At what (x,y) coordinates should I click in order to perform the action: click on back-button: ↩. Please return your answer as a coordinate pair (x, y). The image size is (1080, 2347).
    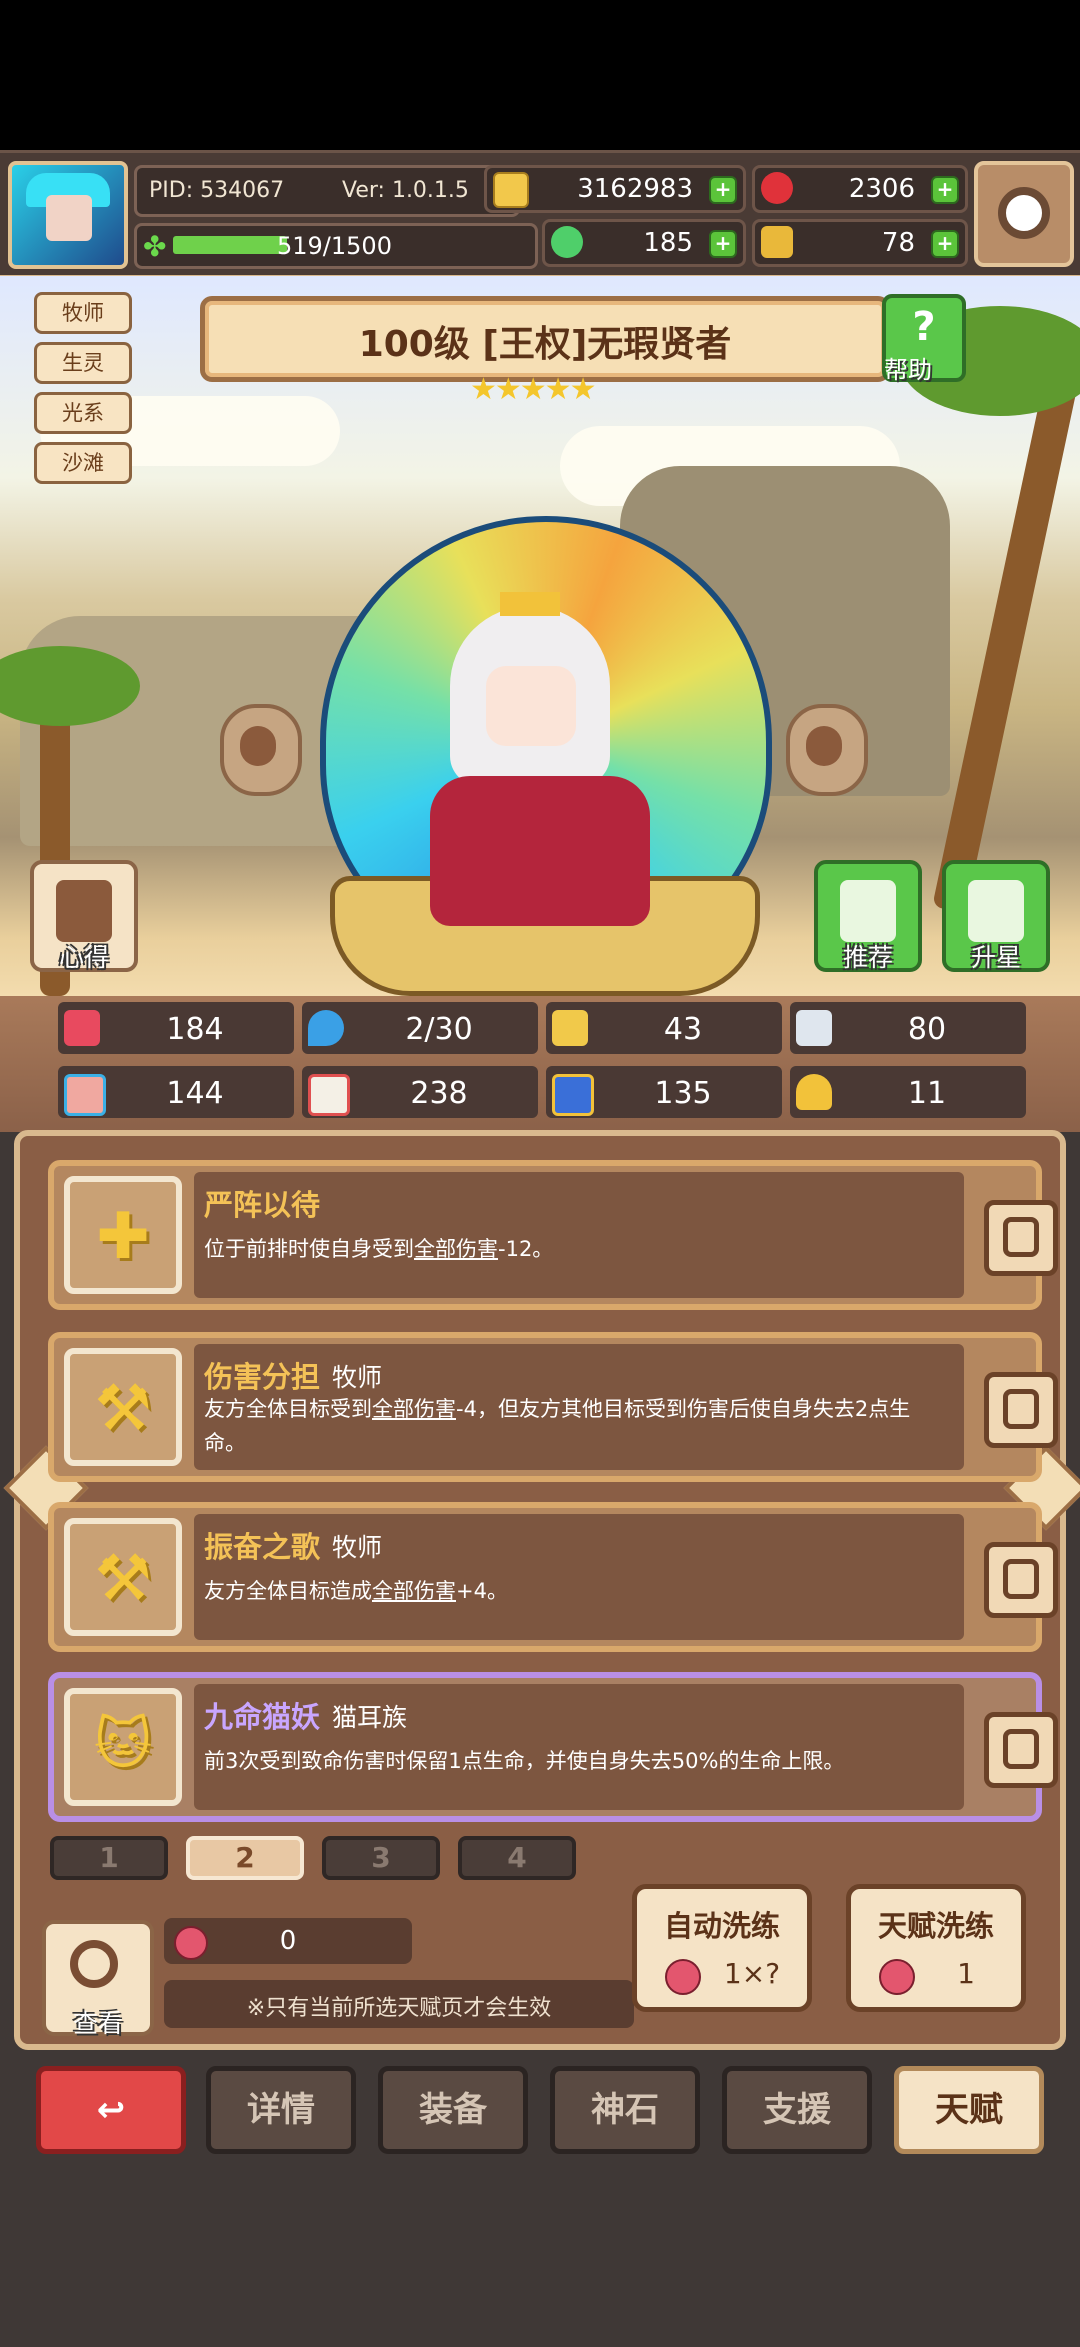
    Looking at the image, I should click on (111, 2110).